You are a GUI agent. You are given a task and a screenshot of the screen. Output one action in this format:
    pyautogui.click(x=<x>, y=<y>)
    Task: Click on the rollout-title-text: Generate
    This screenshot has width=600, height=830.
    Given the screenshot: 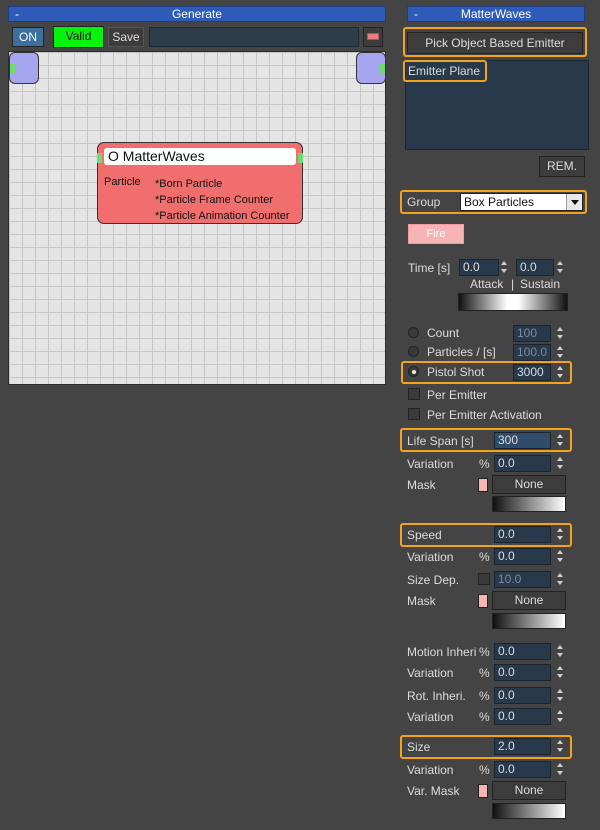 What is the action you would take?
    pyautogui.click(x=197, y=14)
    